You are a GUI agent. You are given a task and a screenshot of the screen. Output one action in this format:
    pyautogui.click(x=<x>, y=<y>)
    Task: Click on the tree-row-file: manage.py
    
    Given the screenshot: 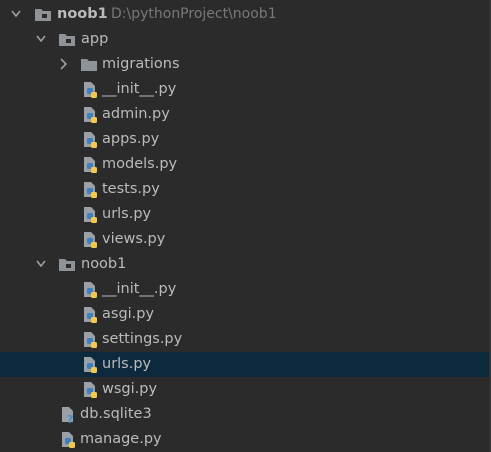 What is the action you would take?
    pyautogui.click(x=244, y=439)
    